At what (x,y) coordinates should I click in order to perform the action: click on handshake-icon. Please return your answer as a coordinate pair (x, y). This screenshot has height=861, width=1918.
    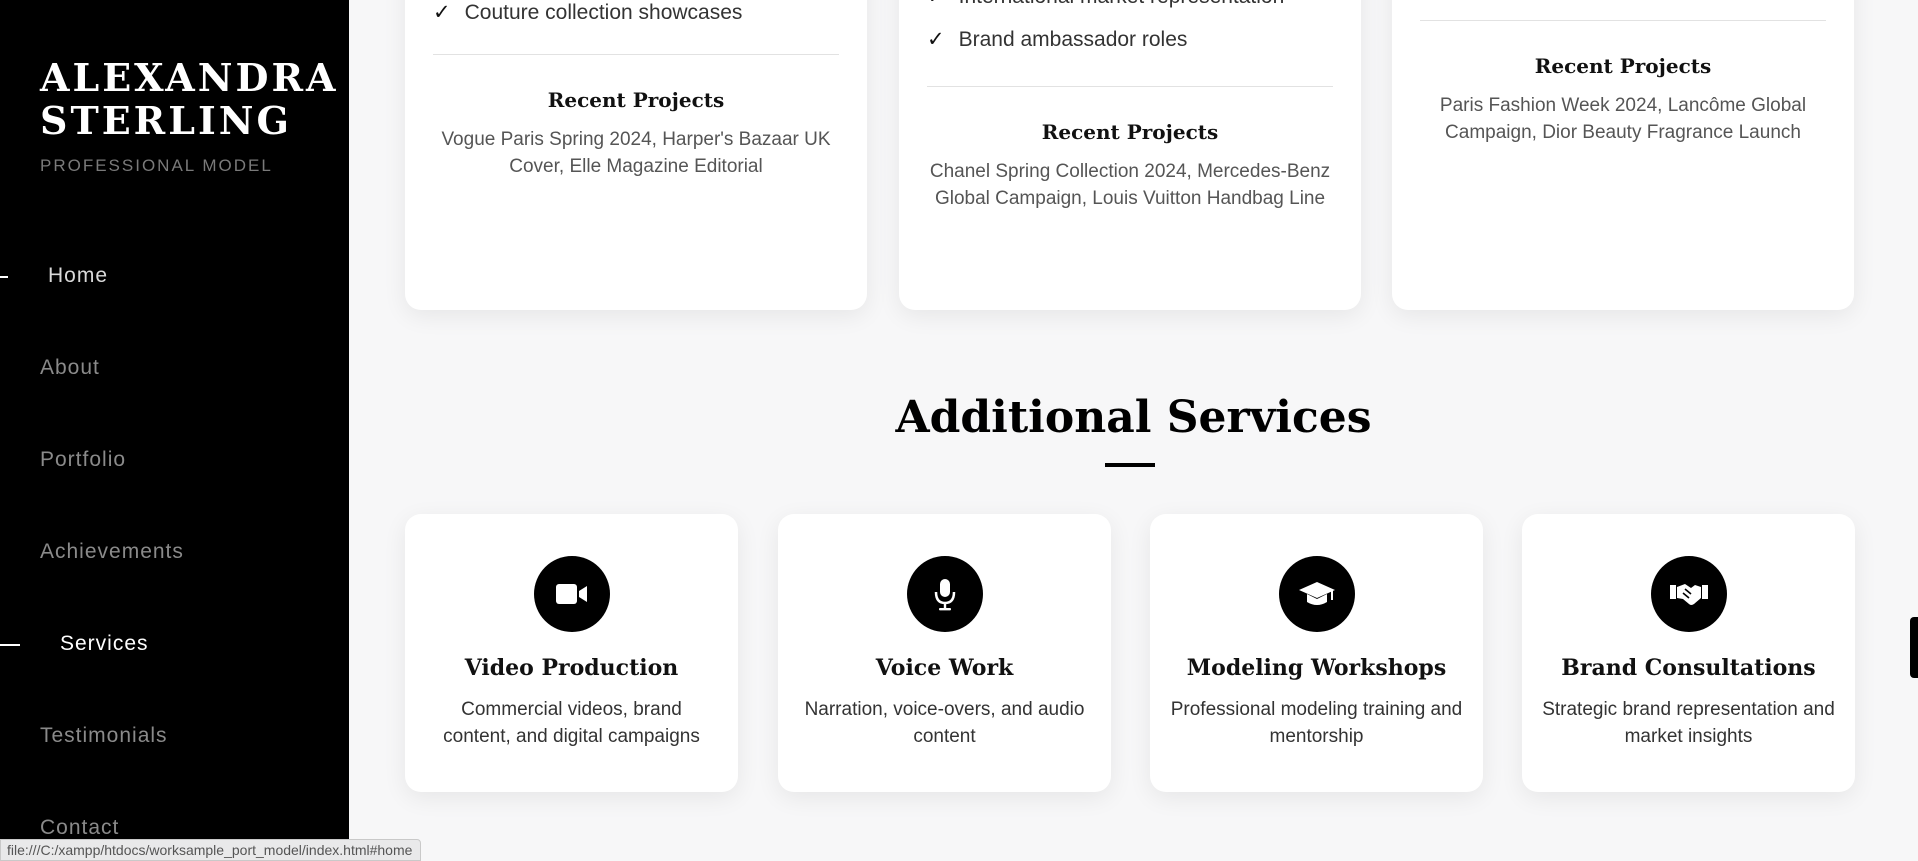
    Looking at the image, I should click on (1689, 594).